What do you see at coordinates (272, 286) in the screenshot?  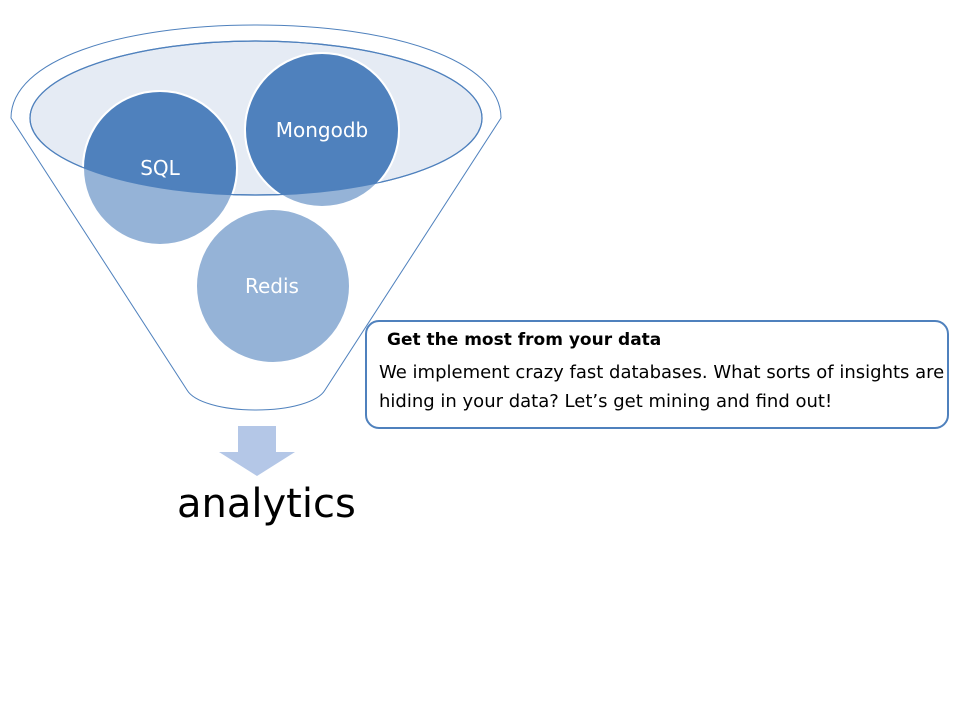 I see `redis-label: Redis` at bounding box center [272, 286].